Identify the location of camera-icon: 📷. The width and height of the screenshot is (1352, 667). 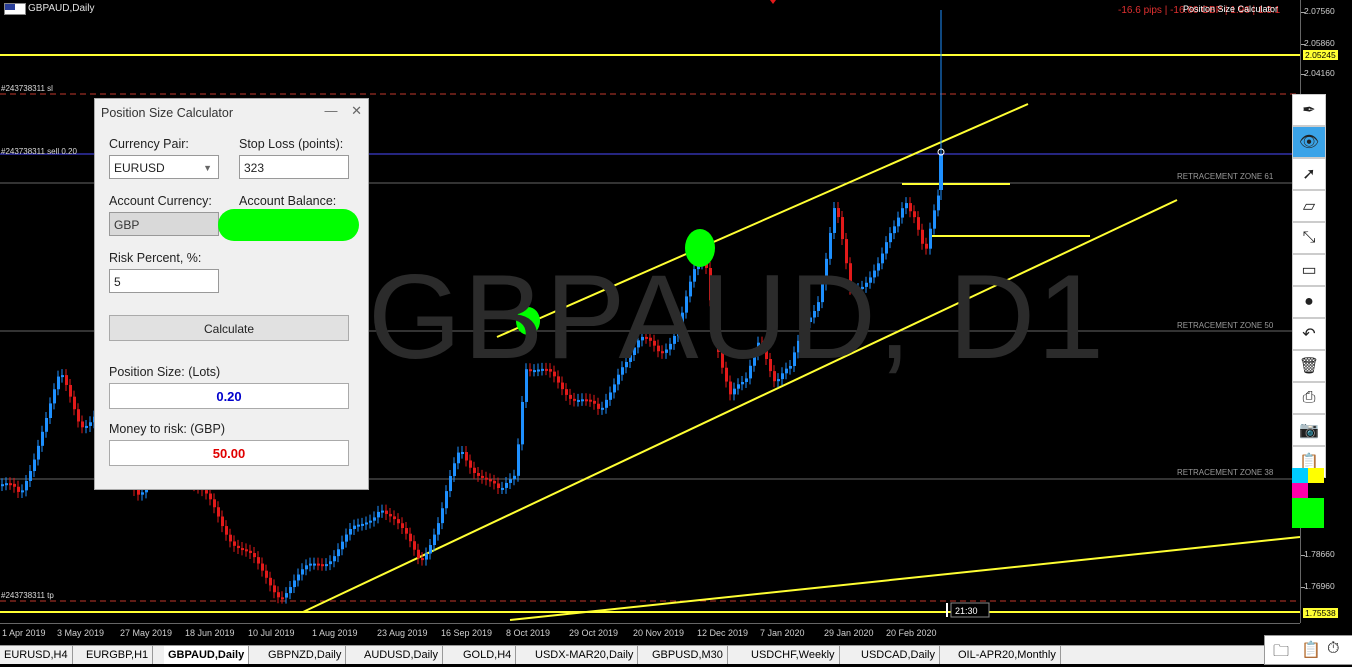
(1309, 430).